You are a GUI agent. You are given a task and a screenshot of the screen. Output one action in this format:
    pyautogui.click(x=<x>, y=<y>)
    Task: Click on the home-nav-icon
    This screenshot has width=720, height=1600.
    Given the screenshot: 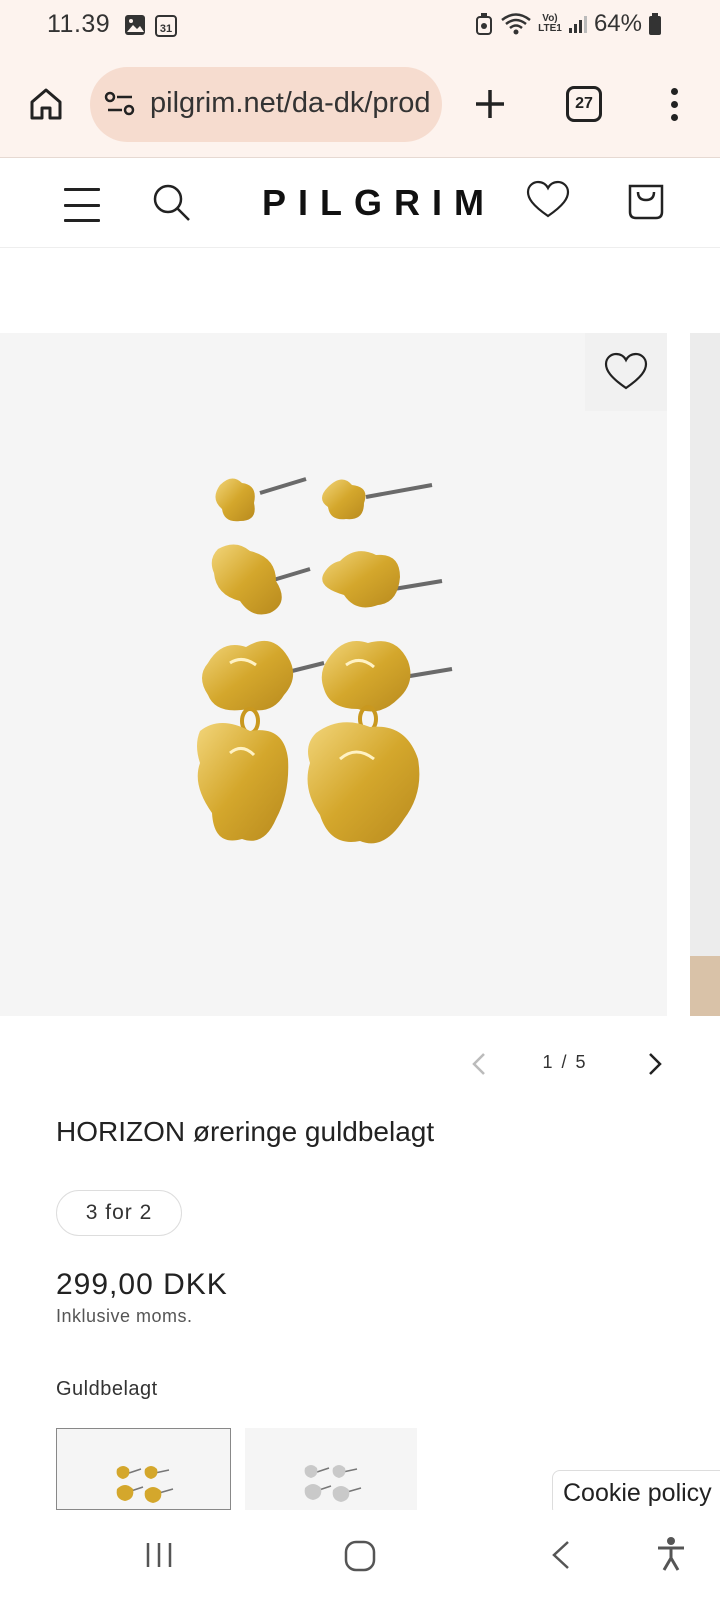 What is the action you would take?
    pyautogui.click(x=360, y=1556)
    